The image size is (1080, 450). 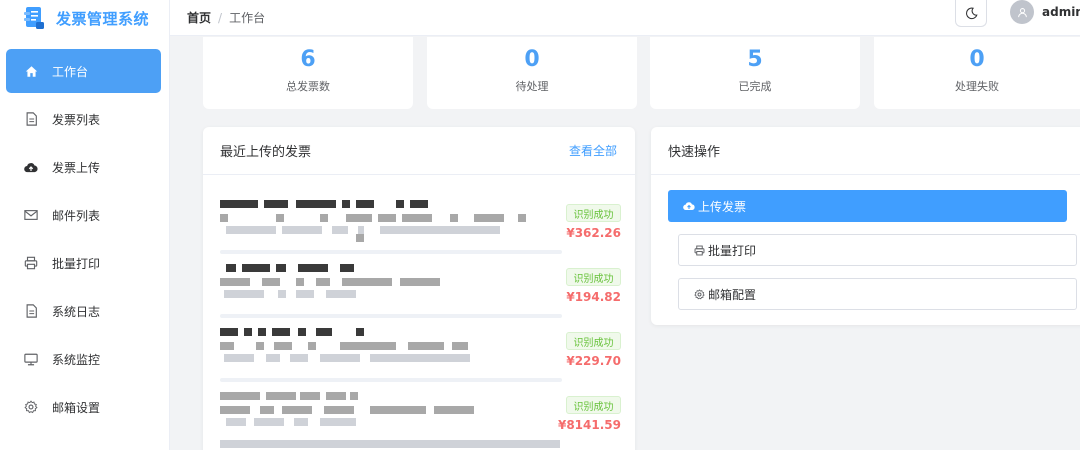 What do you see at coordinates (877, 250) in the screenshot?
I see `batch-print-button: 批量打印` at bounding box center [877, 250].